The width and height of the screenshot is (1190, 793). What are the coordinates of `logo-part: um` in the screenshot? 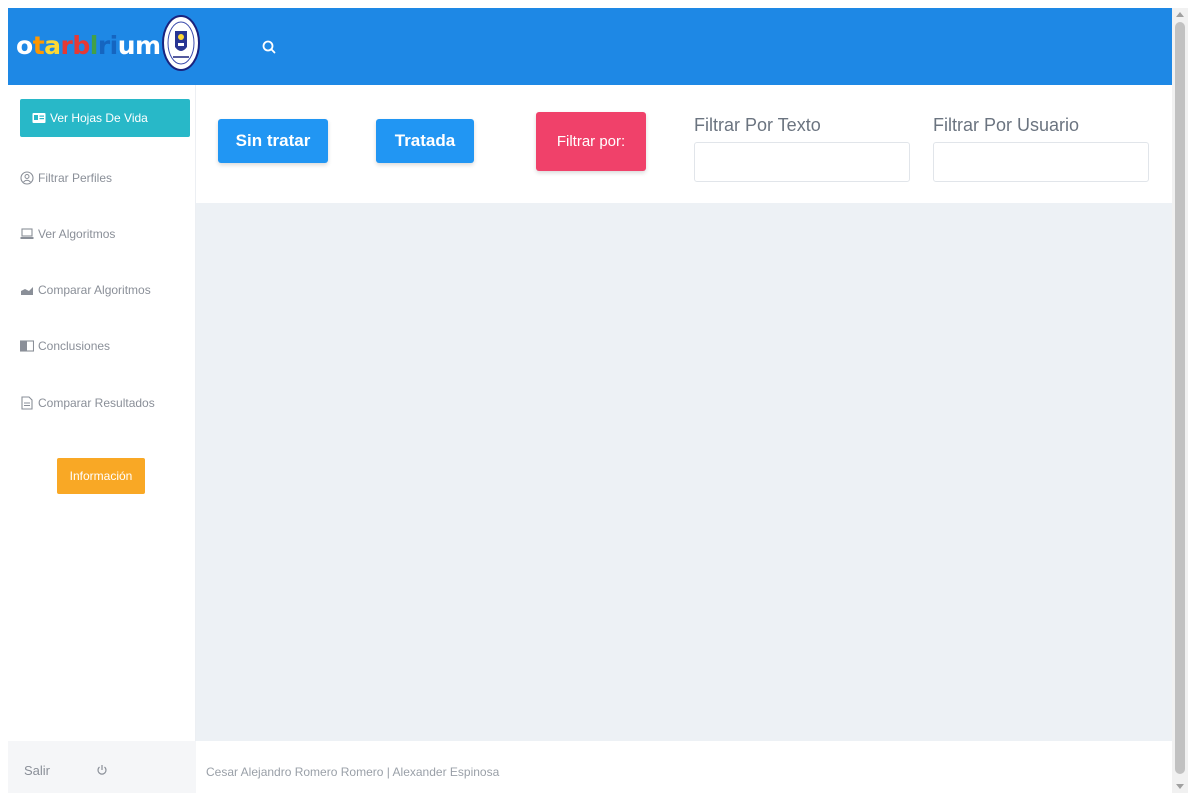 It's located at (139, 45).